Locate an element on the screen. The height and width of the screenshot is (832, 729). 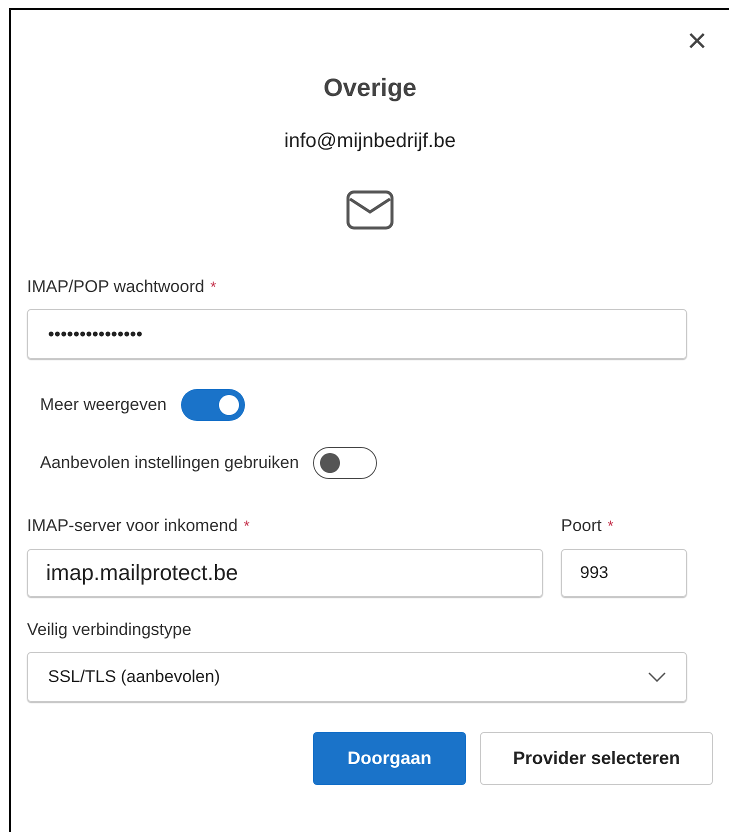
mail-icon is located at coordinates (370, 210).